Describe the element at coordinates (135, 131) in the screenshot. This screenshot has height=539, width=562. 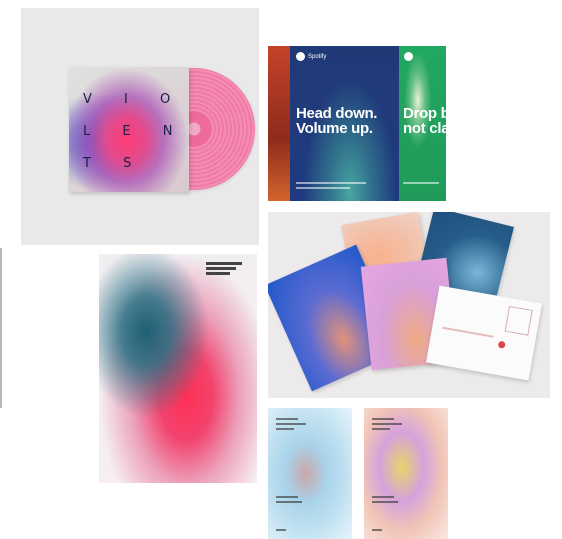
I see `sleeve-text-line: L E N` at that location.